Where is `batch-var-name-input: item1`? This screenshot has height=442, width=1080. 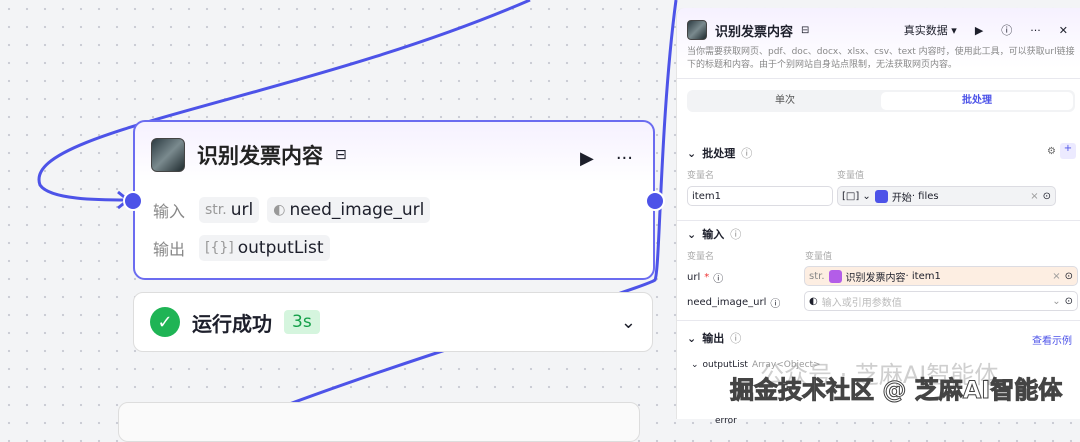 batch-var-name-input: item1 is located at coordinates (760, 196).